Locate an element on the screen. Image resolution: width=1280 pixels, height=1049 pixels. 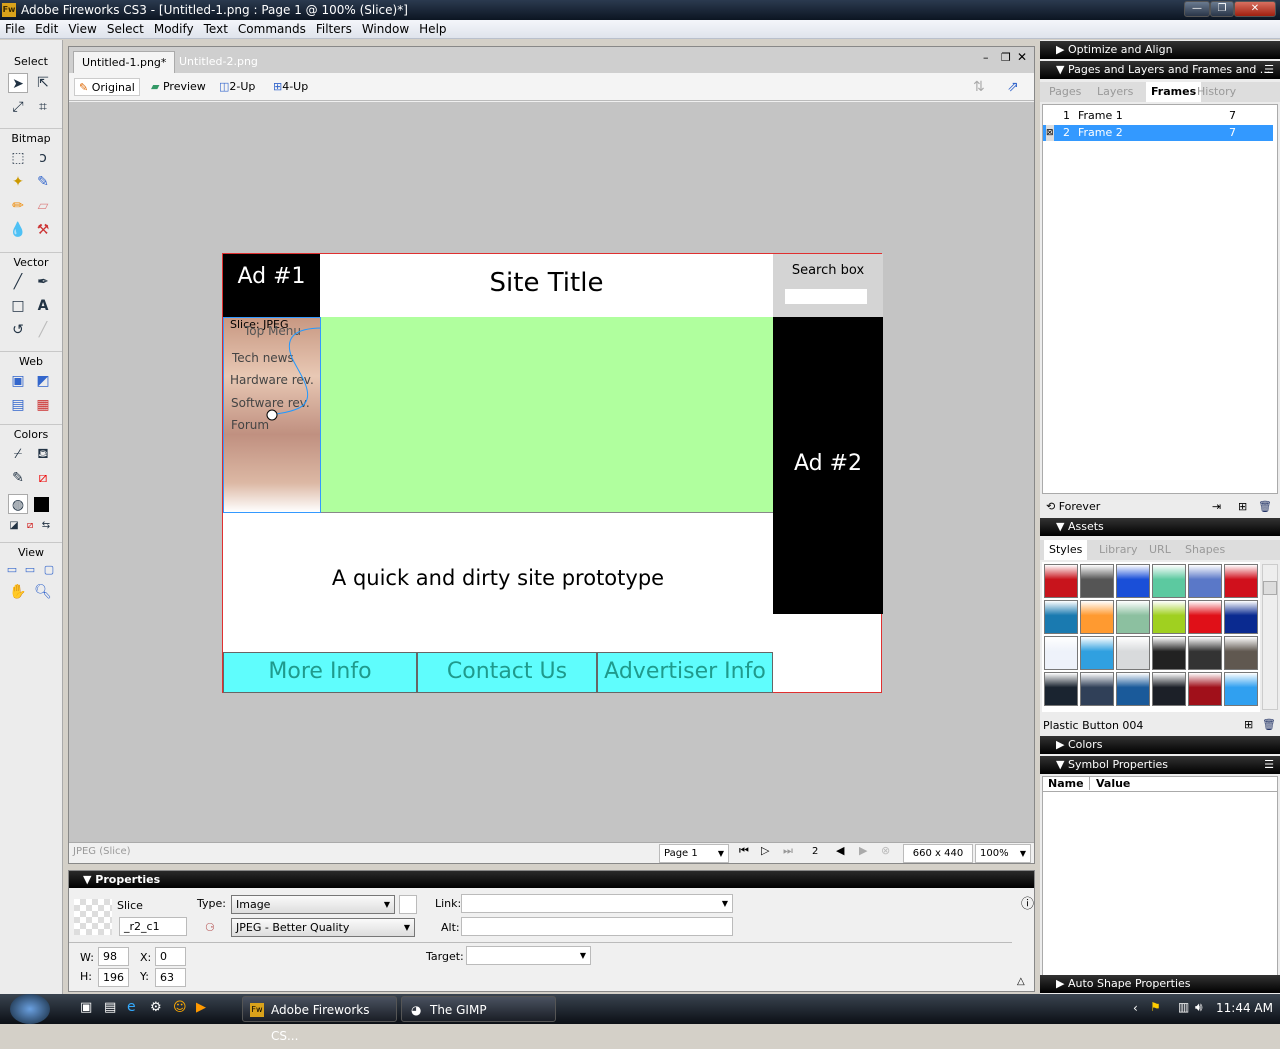
delete-frame-icon: 🗑︎ is located at coordinates (1265, 506).